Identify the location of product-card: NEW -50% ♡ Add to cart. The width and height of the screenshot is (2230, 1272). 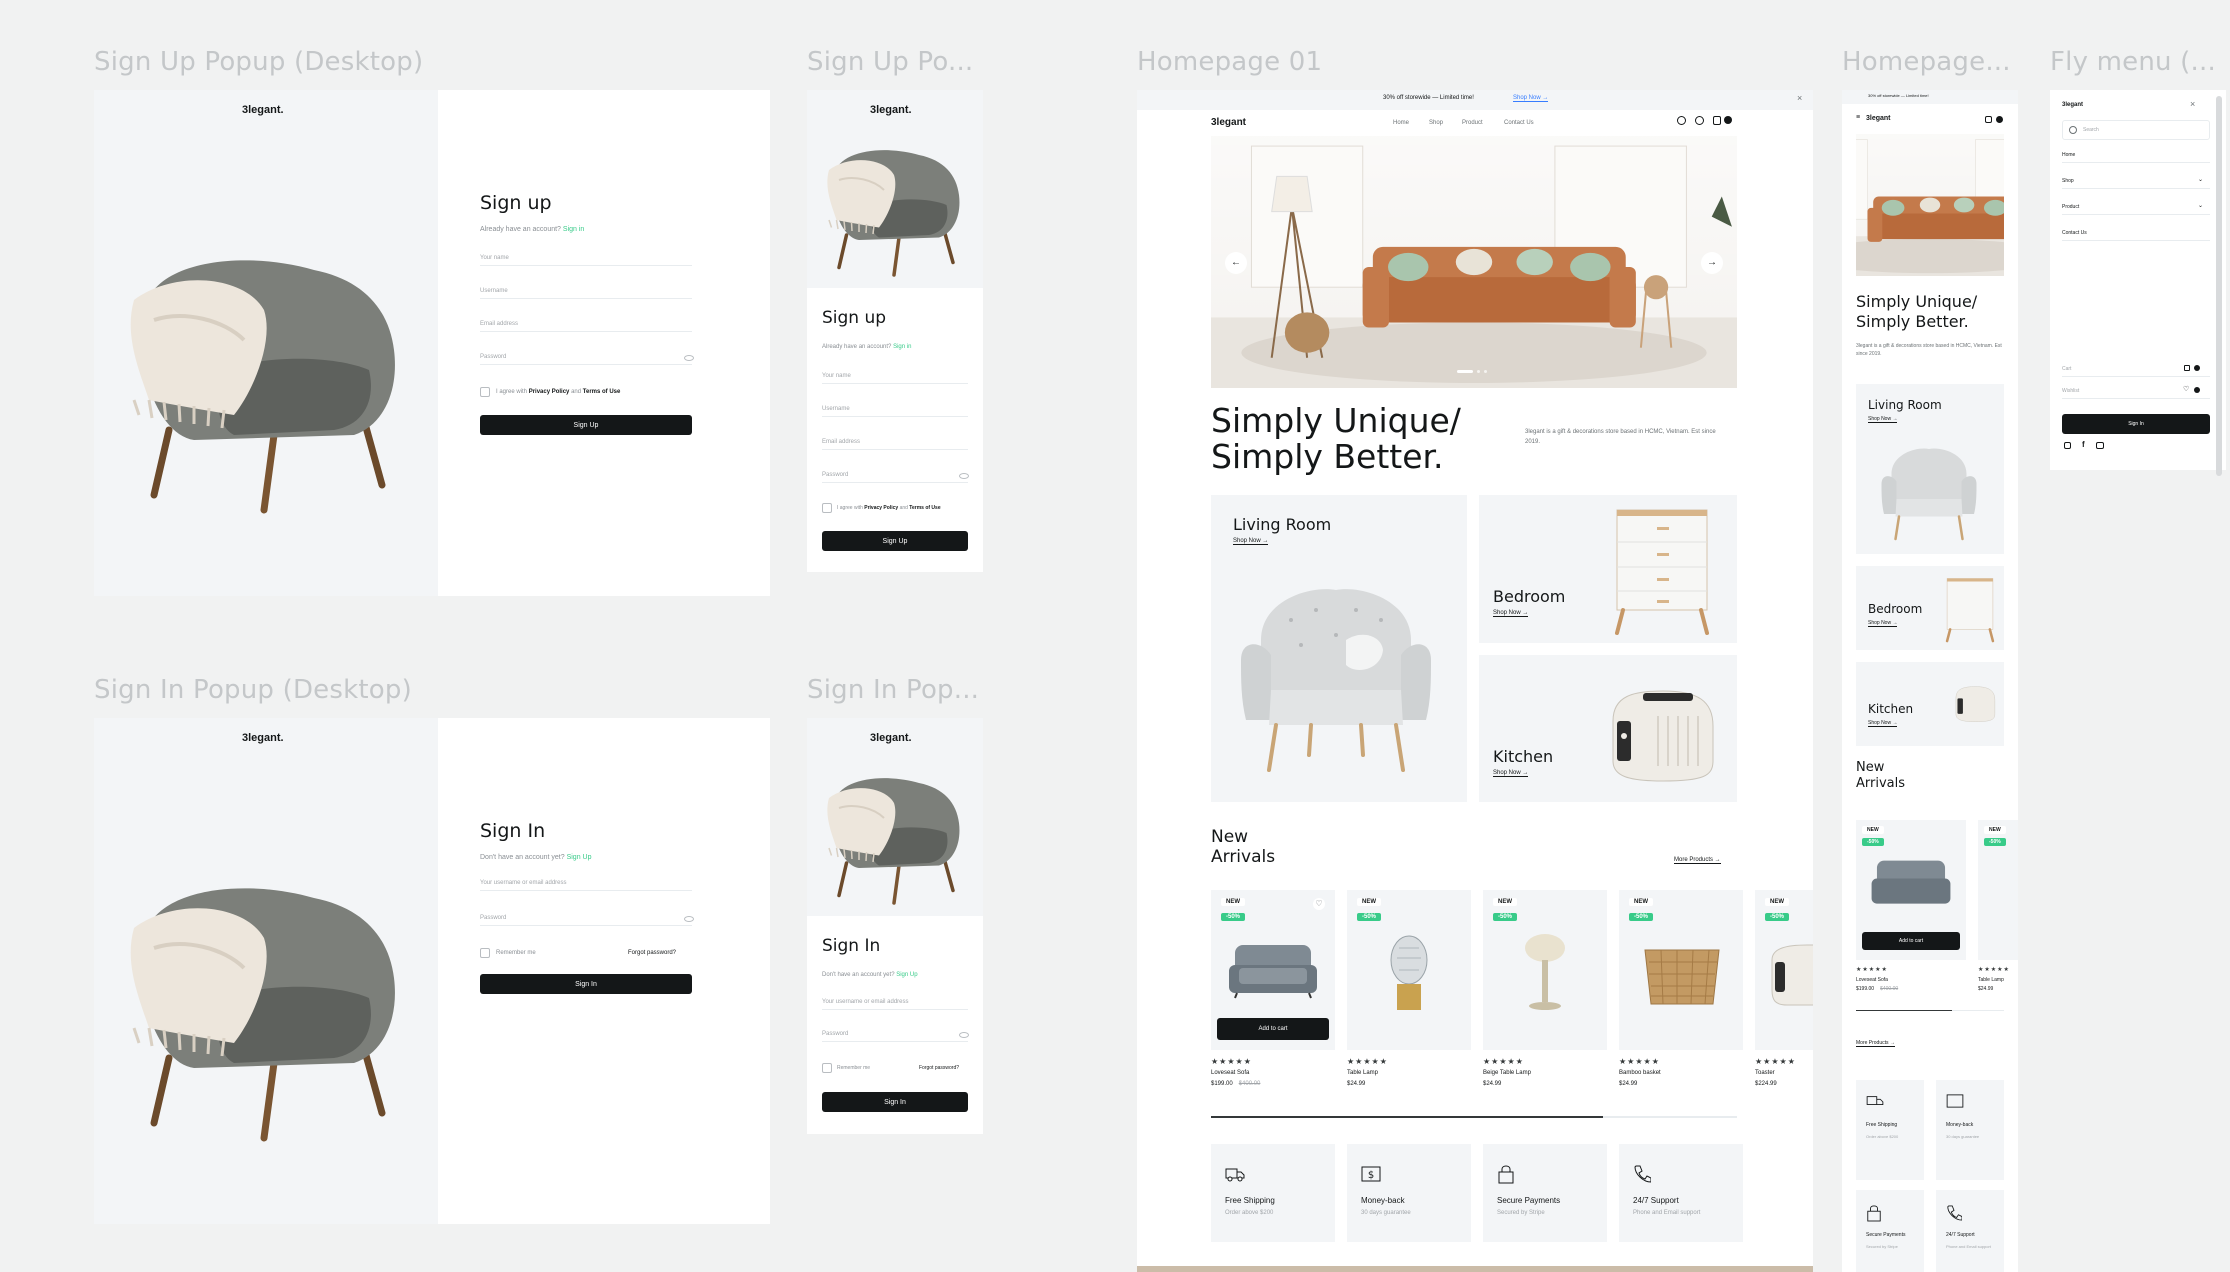
(1273, 970).